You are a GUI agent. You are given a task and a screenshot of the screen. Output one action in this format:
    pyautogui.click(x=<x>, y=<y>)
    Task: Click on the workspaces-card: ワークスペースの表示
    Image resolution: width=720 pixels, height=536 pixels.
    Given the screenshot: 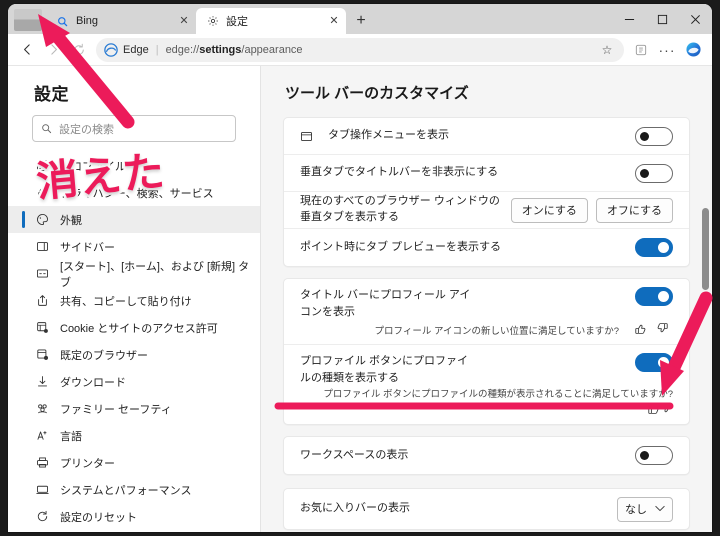 What is the action you would take?
    pyautogui.click(x=486, y=455)
    